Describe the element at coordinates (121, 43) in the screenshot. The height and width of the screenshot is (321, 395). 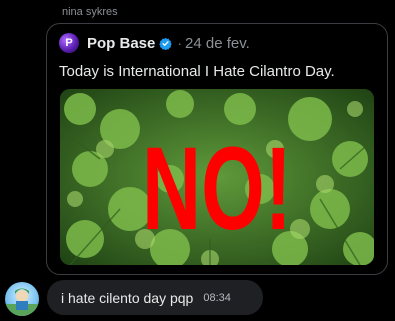
I see `author-name: Pop Base` at that location.